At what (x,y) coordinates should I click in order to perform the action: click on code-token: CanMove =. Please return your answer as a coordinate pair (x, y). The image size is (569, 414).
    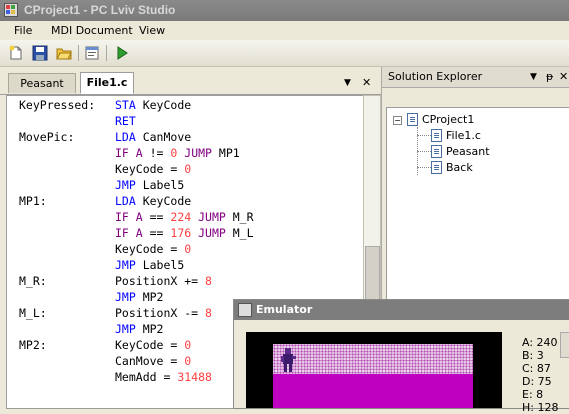
    Looking at the image, I should click on (150, 361).